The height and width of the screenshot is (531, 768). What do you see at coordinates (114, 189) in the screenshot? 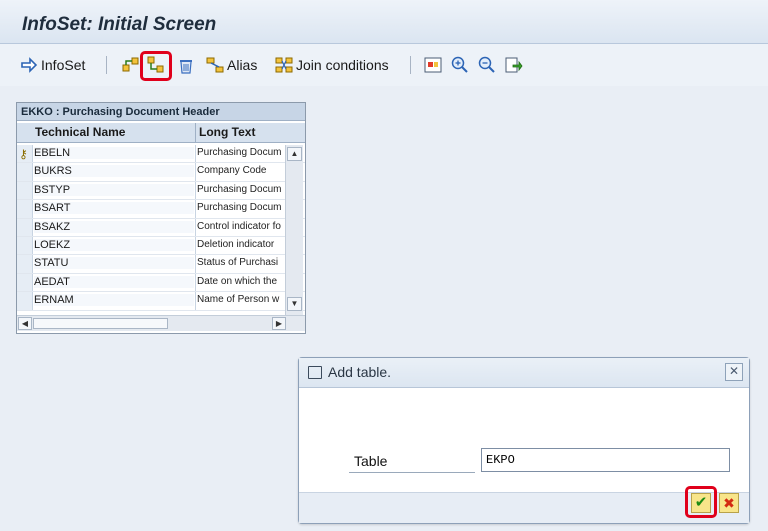
I see `technical-name-cell: BSTYP` at bounding box center [114, 189].